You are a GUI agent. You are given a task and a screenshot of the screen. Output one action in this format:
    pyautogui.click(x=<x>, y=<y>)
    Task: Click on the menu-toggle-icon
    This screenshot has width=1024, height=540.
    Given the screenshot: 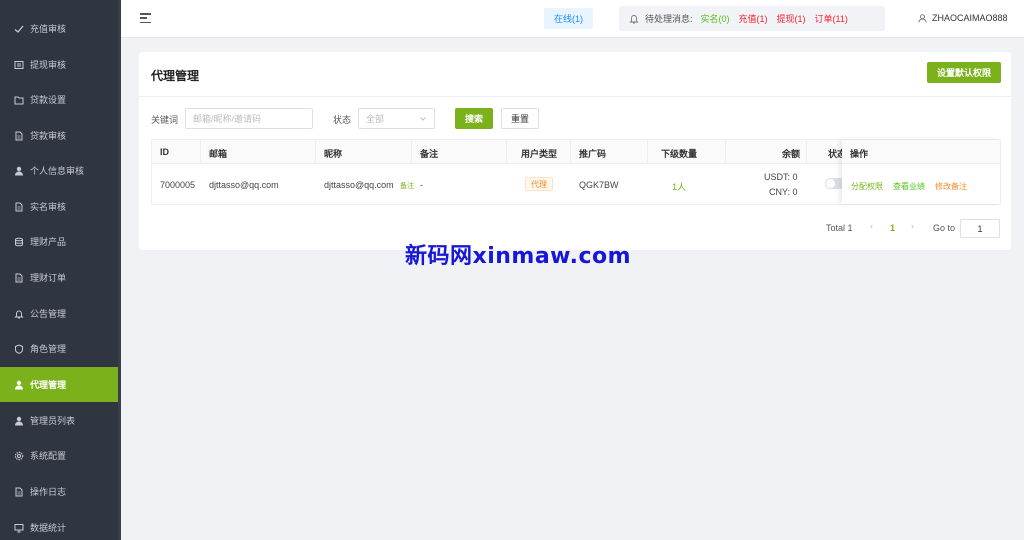 What is the action you would take?
    pyautogui.click(x=145, y=18)
    